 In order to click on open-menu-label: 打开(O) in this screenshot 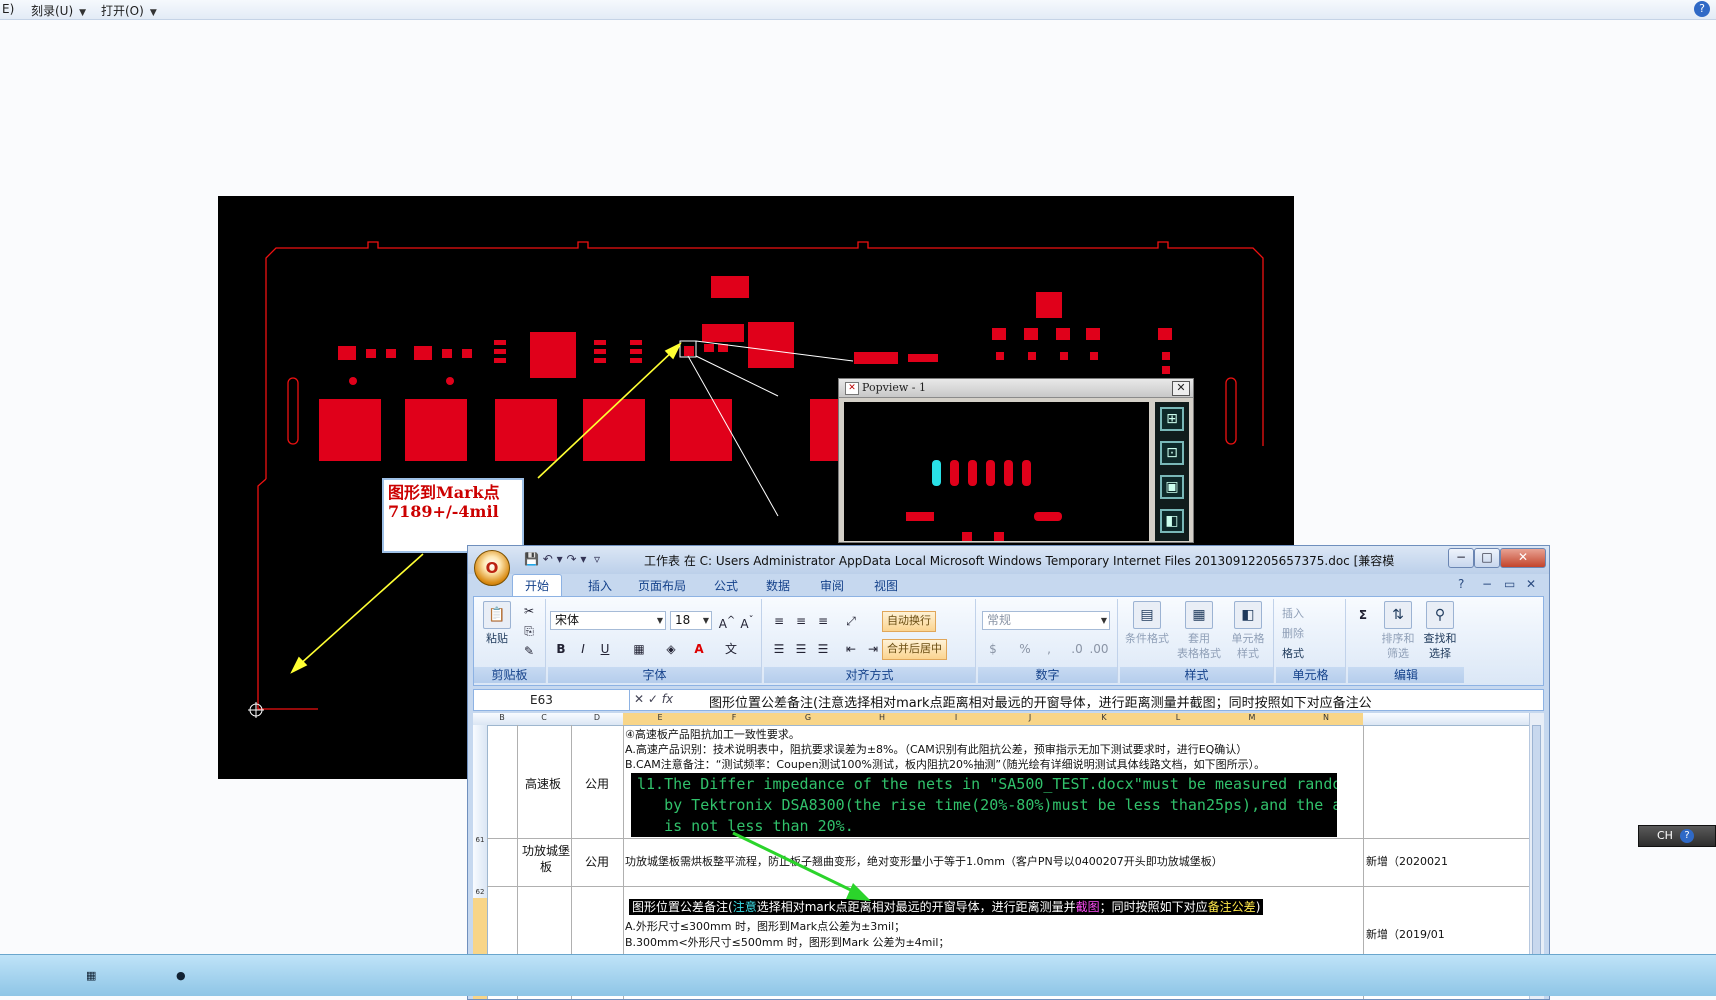, I will do `click(122, 11)`.